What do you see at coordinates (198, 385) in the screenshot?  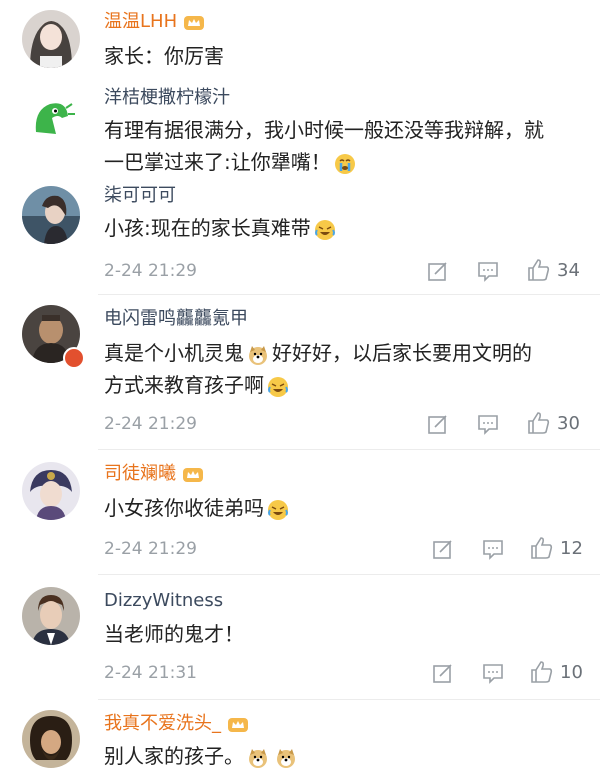 I see `comment-text: 方式来教育孩子啊` at bounding box center [198, 385].